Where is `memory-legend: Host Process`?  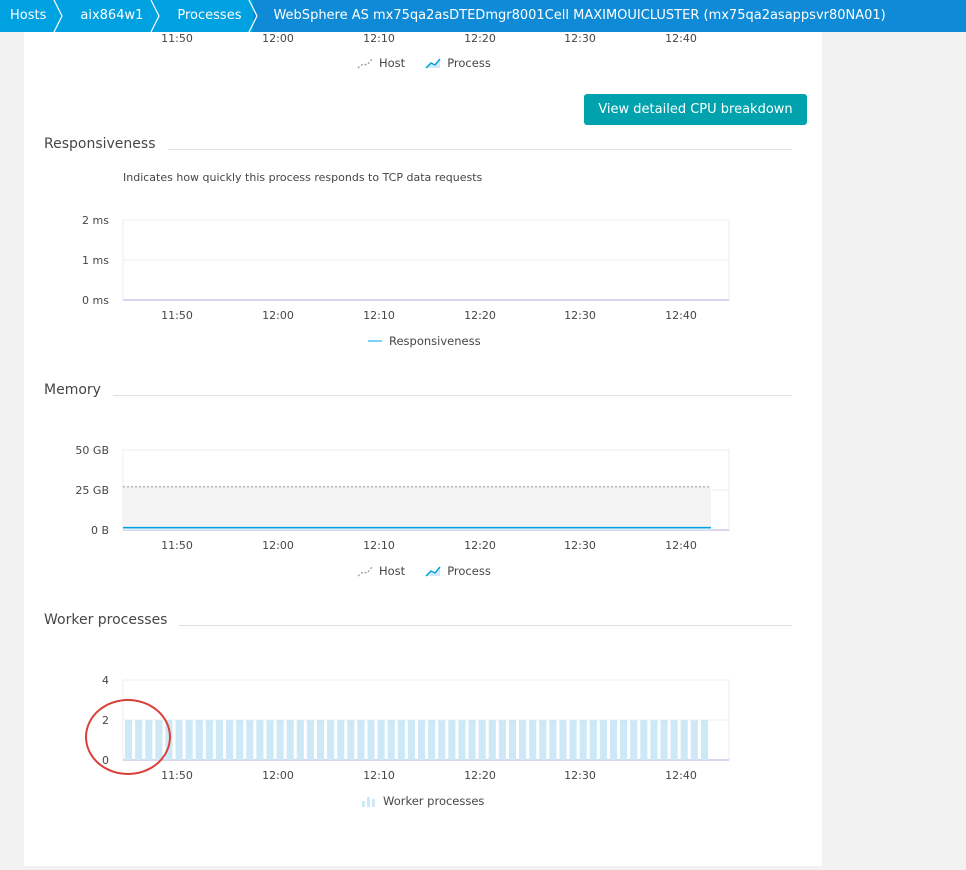 memory-legend: Host Process is located at coordinates (431, 571).